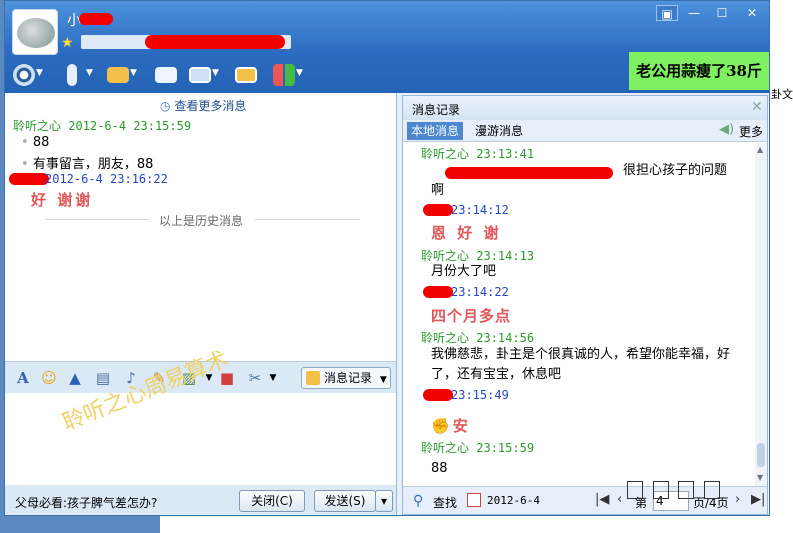 This screenshot has height=533, width=793. Describe the element at coordinates (273, 378) in the screenshot. I see `chevron-down-icon: ▼` at that location.